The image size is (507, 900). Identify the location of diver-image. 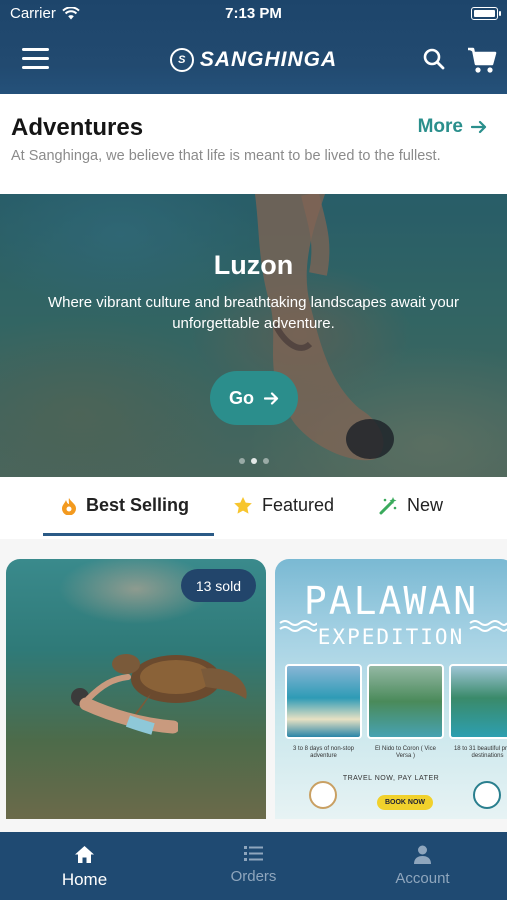
(124, 704).